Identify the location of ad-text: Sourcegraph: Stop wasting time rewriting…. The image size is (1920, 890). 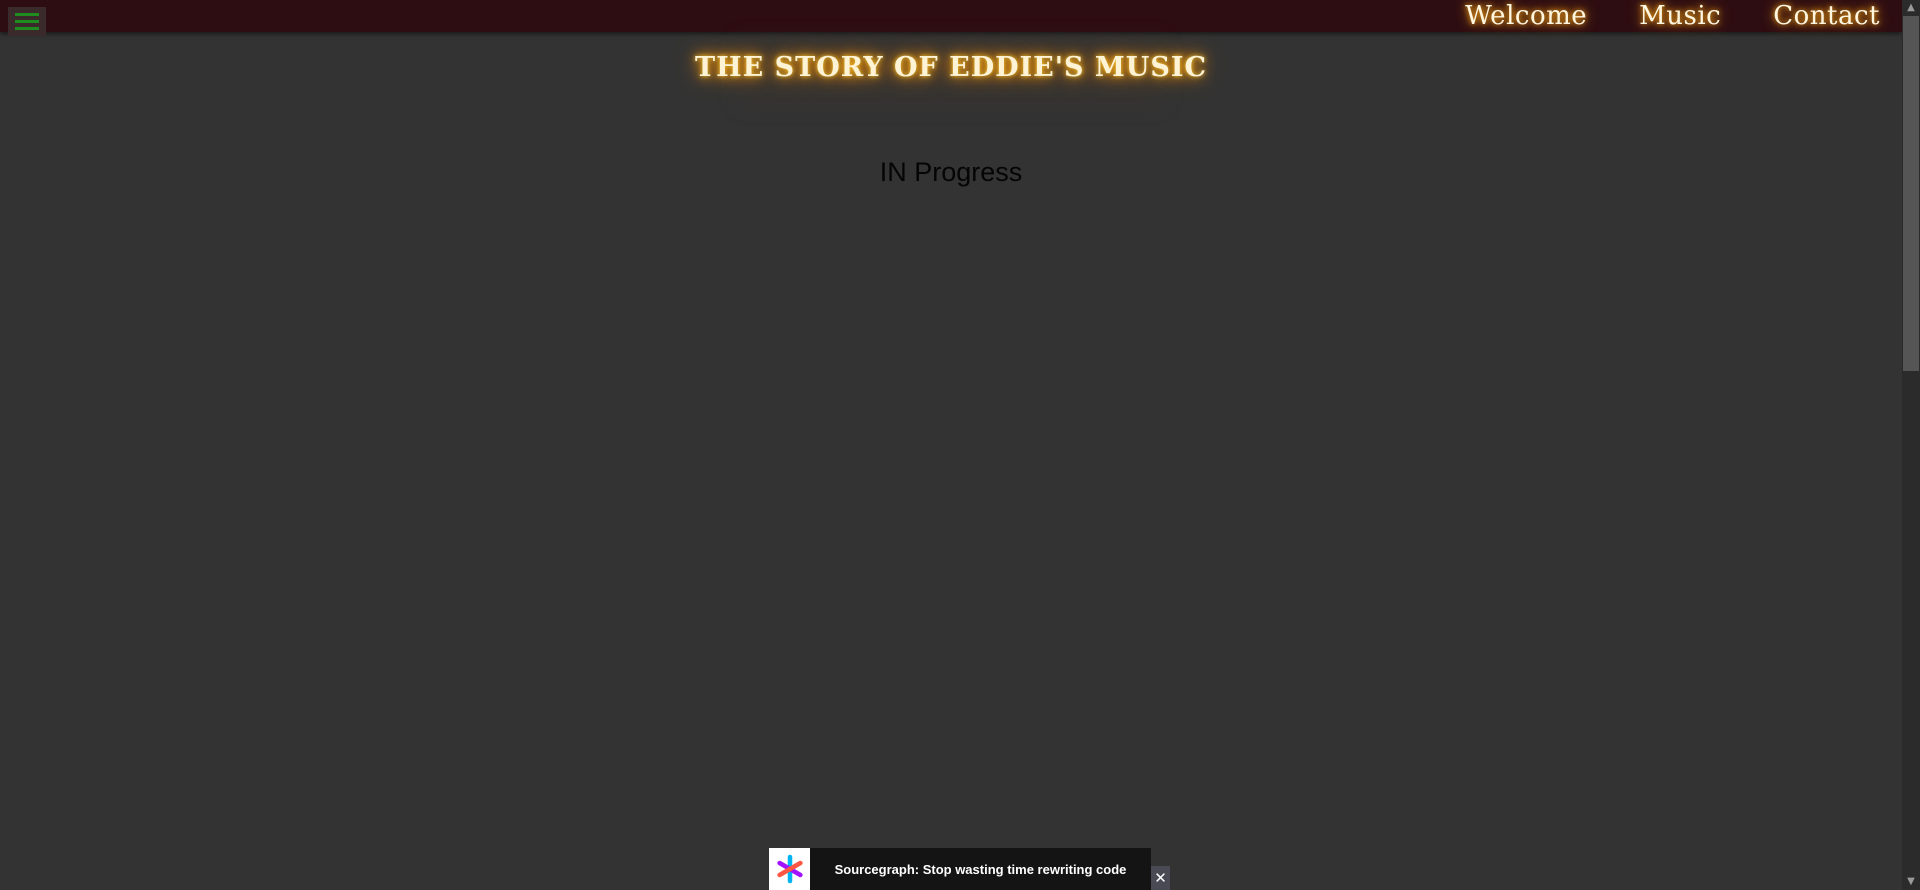
(980, 869).